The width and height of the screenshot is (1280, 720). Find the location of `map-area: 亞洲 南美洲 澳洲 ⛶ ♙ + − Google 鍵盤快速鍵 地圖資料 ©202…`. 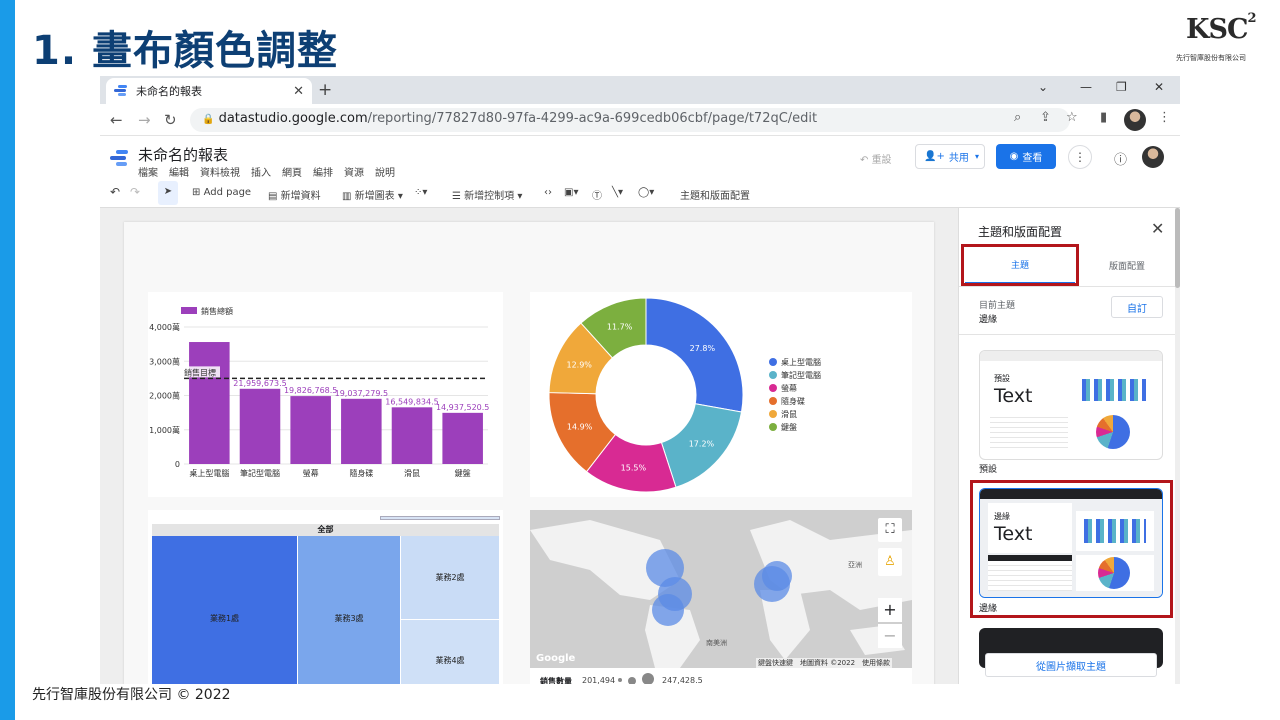

map-area: 亞洲 南美洲 澳洲 ⛶ ♙ + − Google 鍵盤快速鍵 地圖資料 ©202… is located at coordinates (721, 589).